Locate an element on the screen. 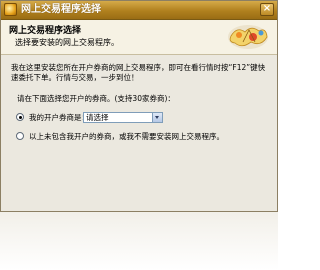 Image resolution: width=320 pixels, height=270 pixels. broker-radio is located at coordinates (20, 117).